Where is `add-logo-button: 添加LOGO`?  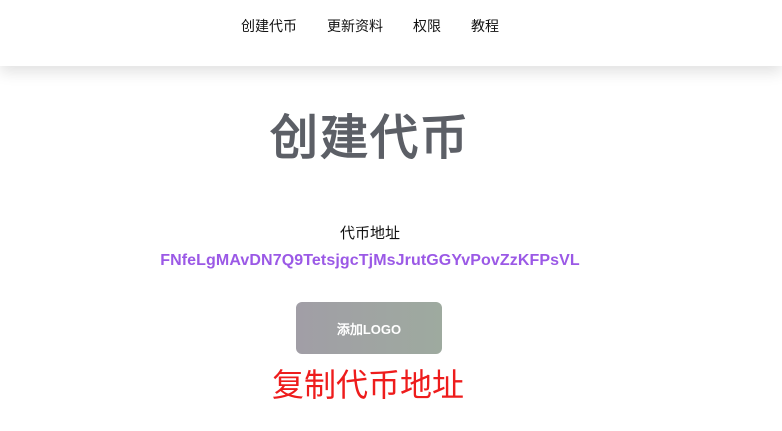
add-logo-button: 添加LOGO is located at coordinates (369, 328).